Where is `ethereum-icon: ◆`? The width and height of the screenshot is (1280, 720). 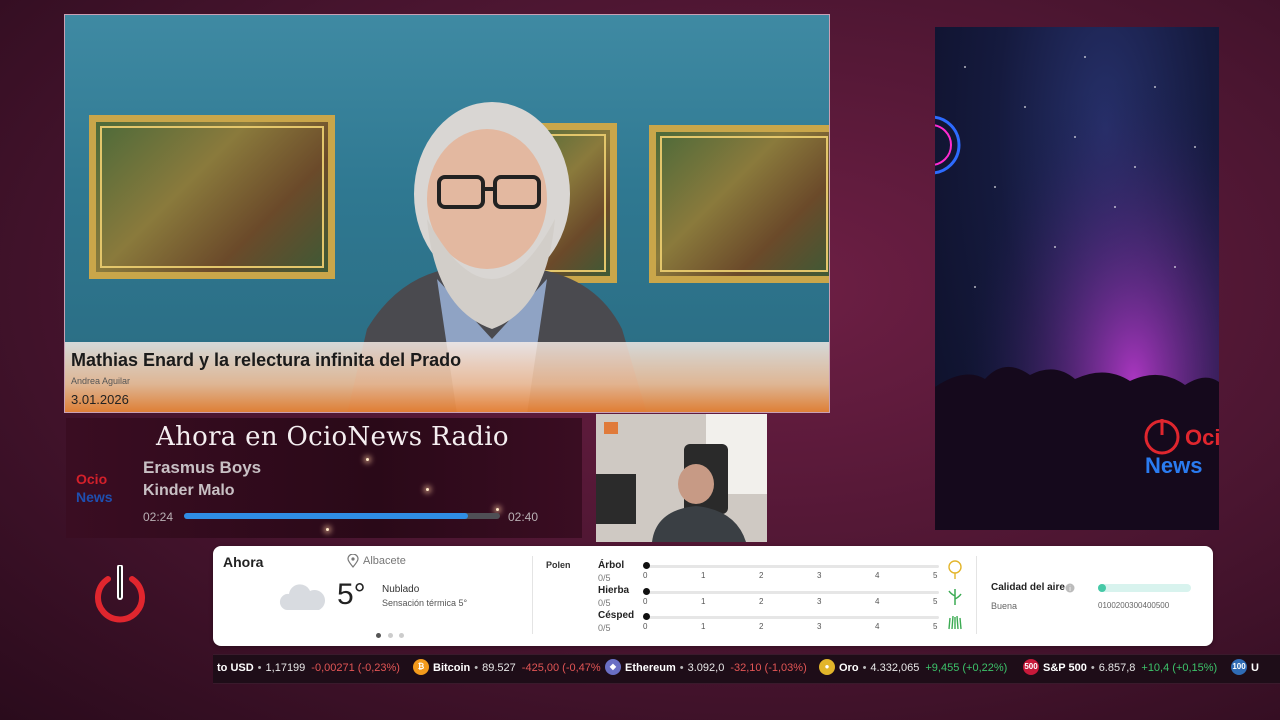 ethereum-icon: ◆ is located at coordinates (613, 667).